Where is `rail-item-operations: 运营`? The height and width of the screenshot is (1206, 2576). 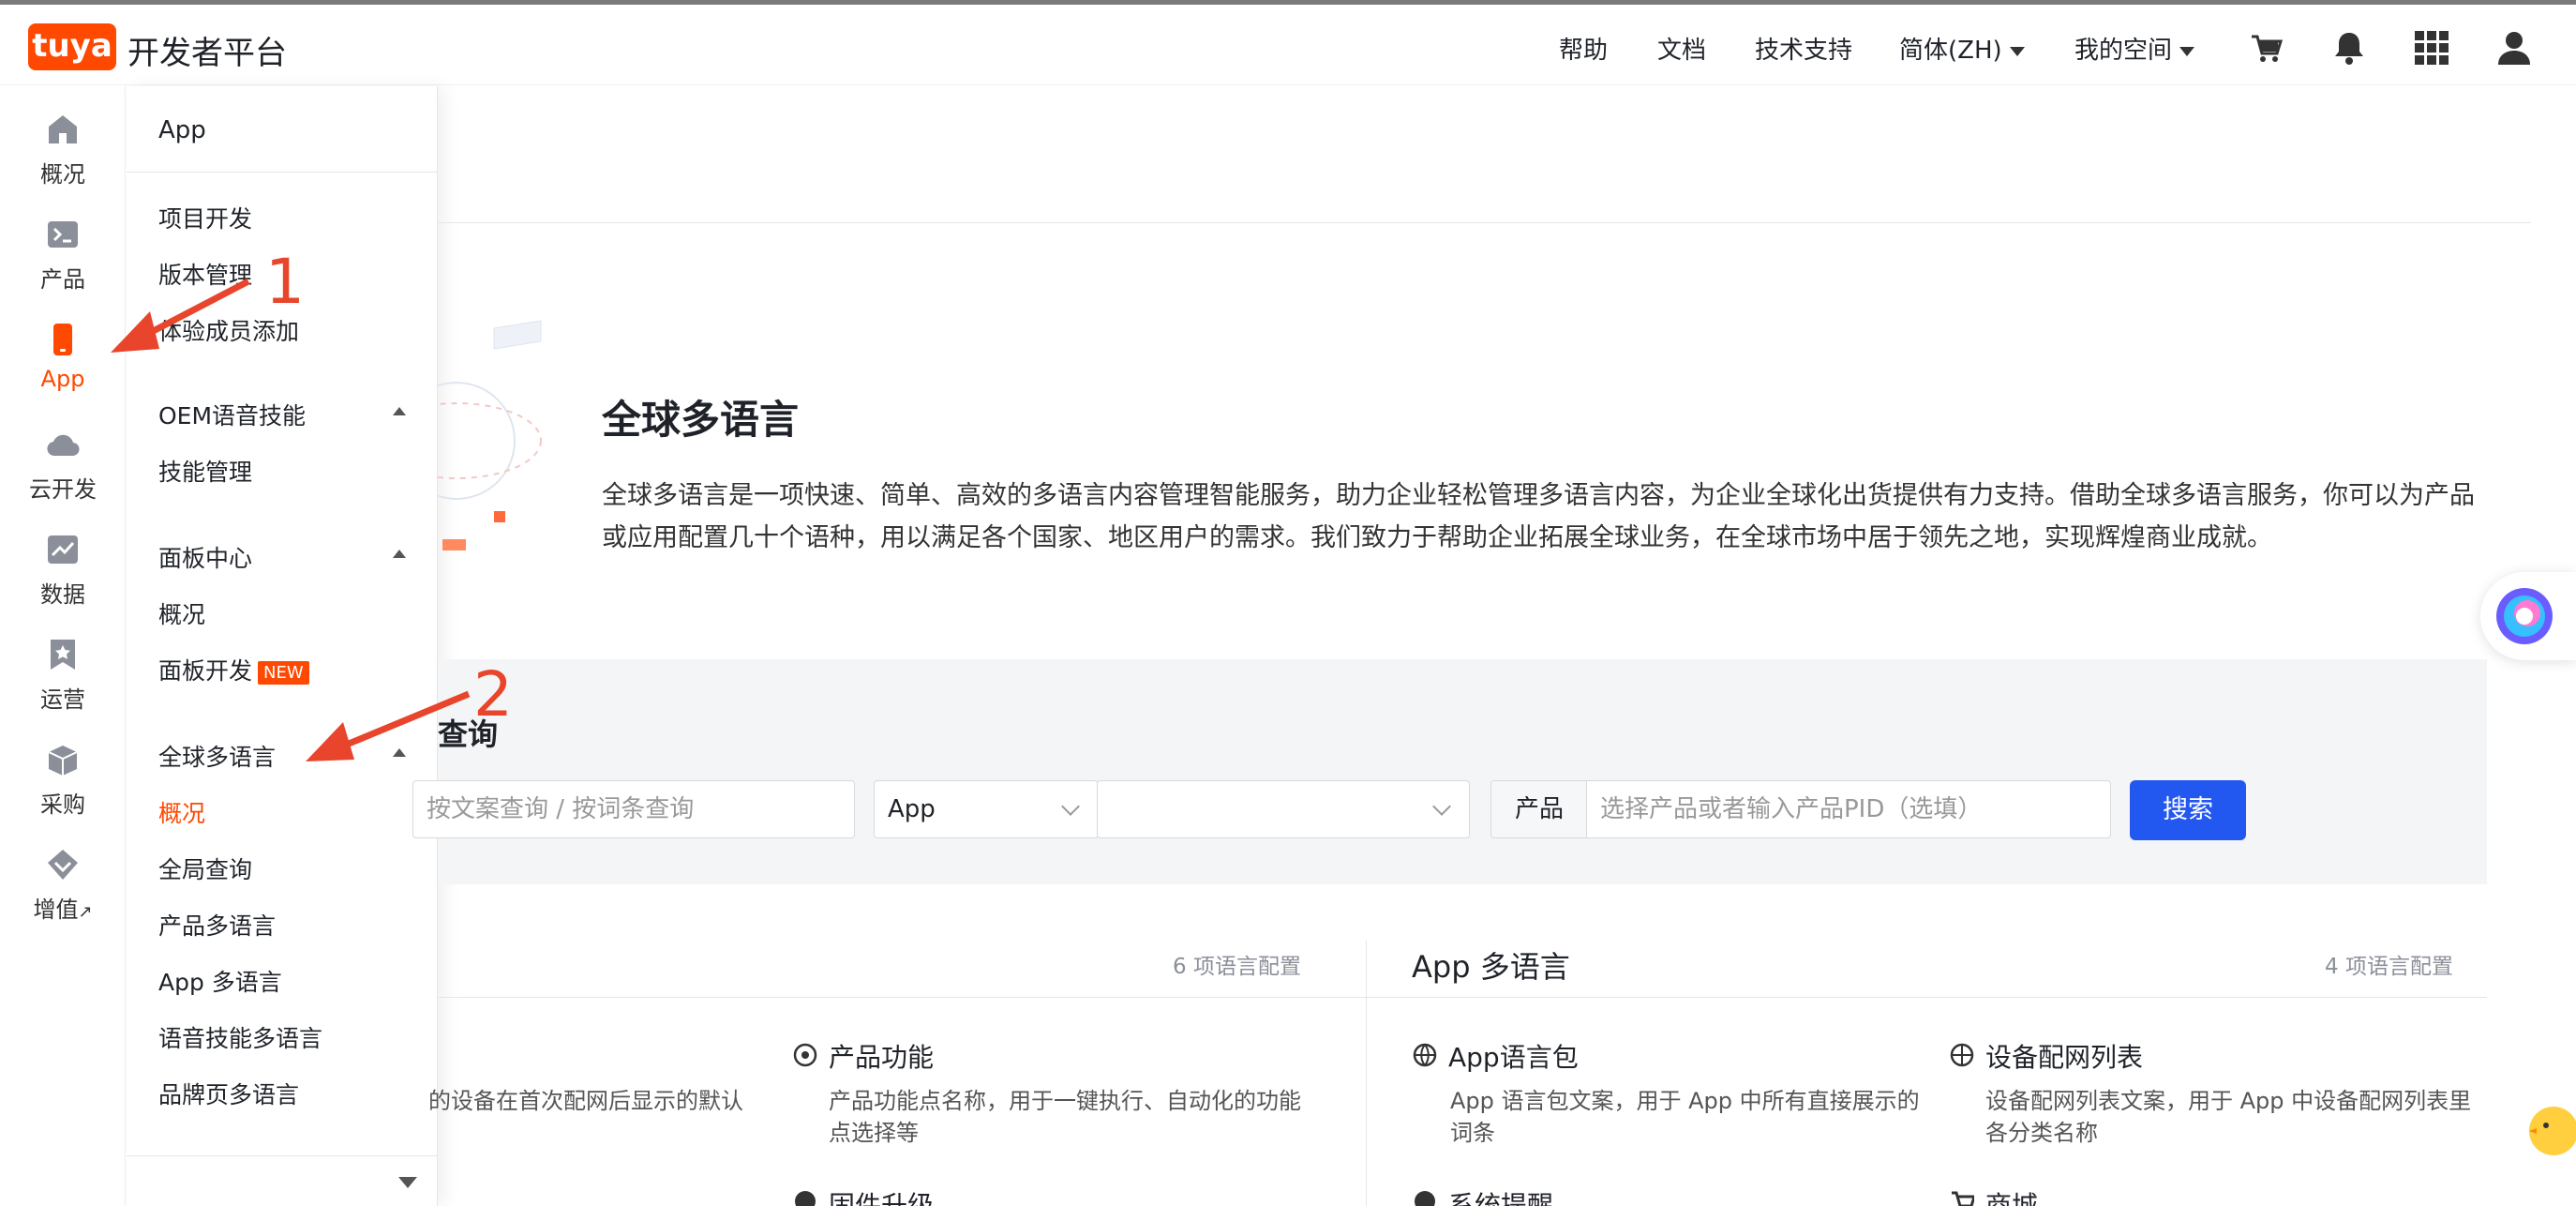
rail-item-operations: 运营 is located at coordinates (63, 684).